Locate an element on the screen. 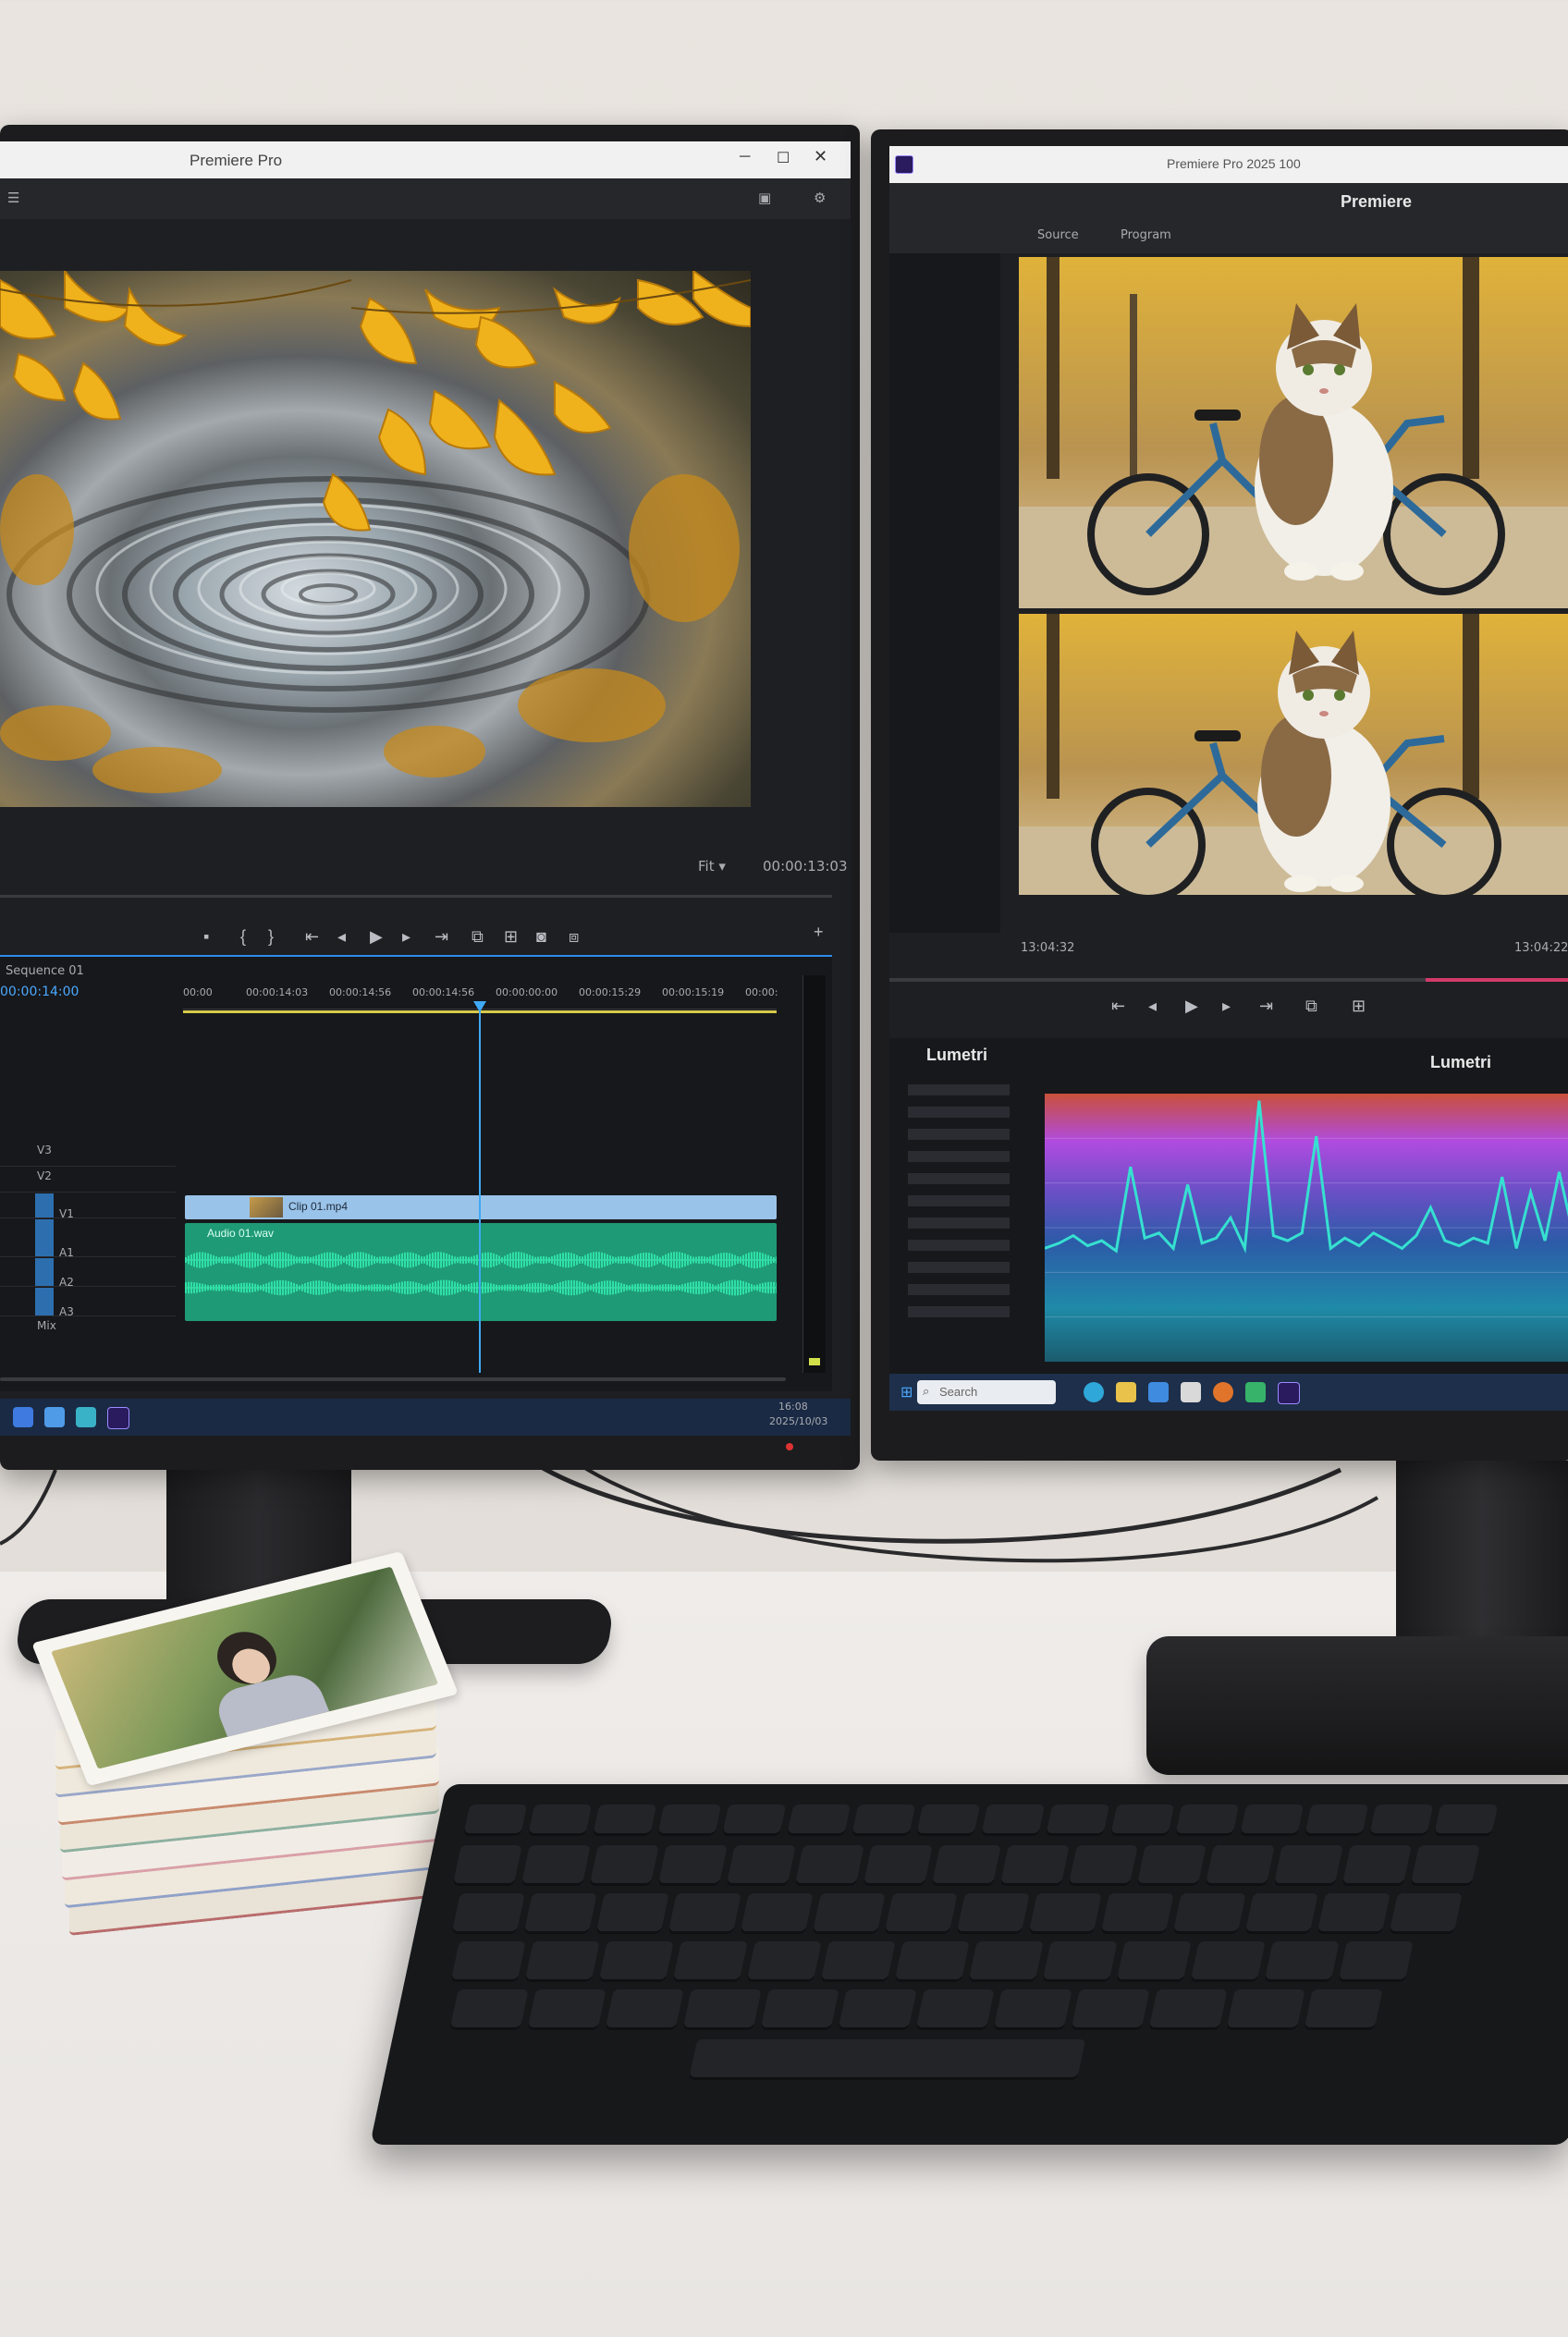 The image size is (1568, 2337). menu-icon: ☰ is located at coordinates (13, 198).